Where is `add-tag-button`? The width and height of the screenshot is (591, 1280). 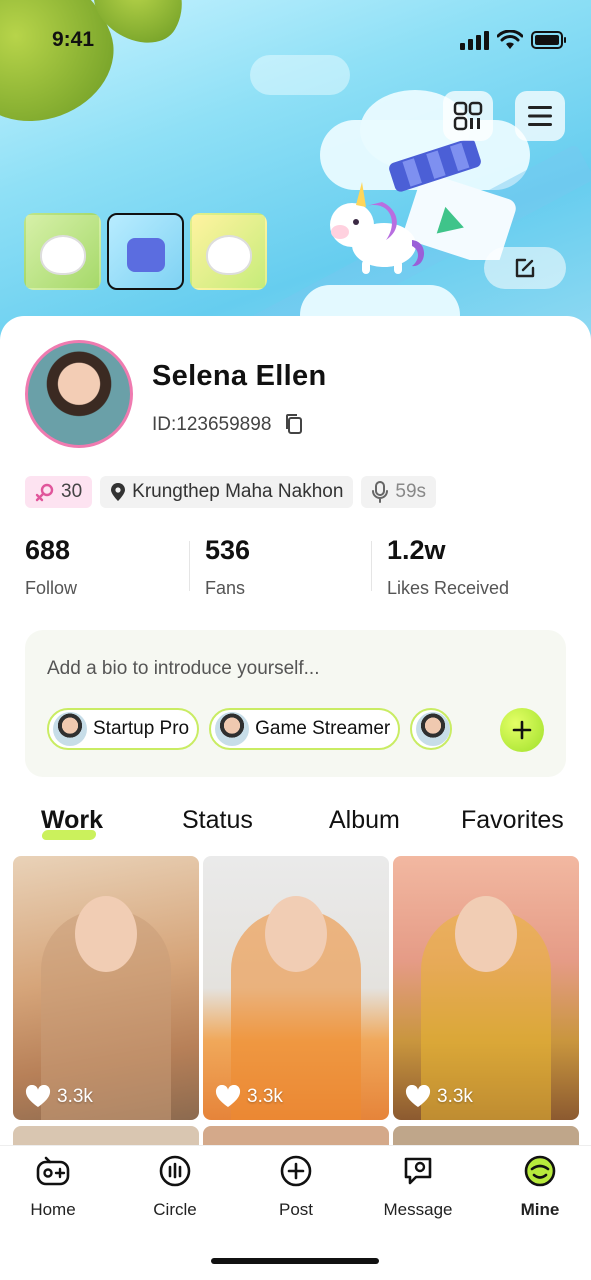
add-tag-button is located at coordinates (522, 730).